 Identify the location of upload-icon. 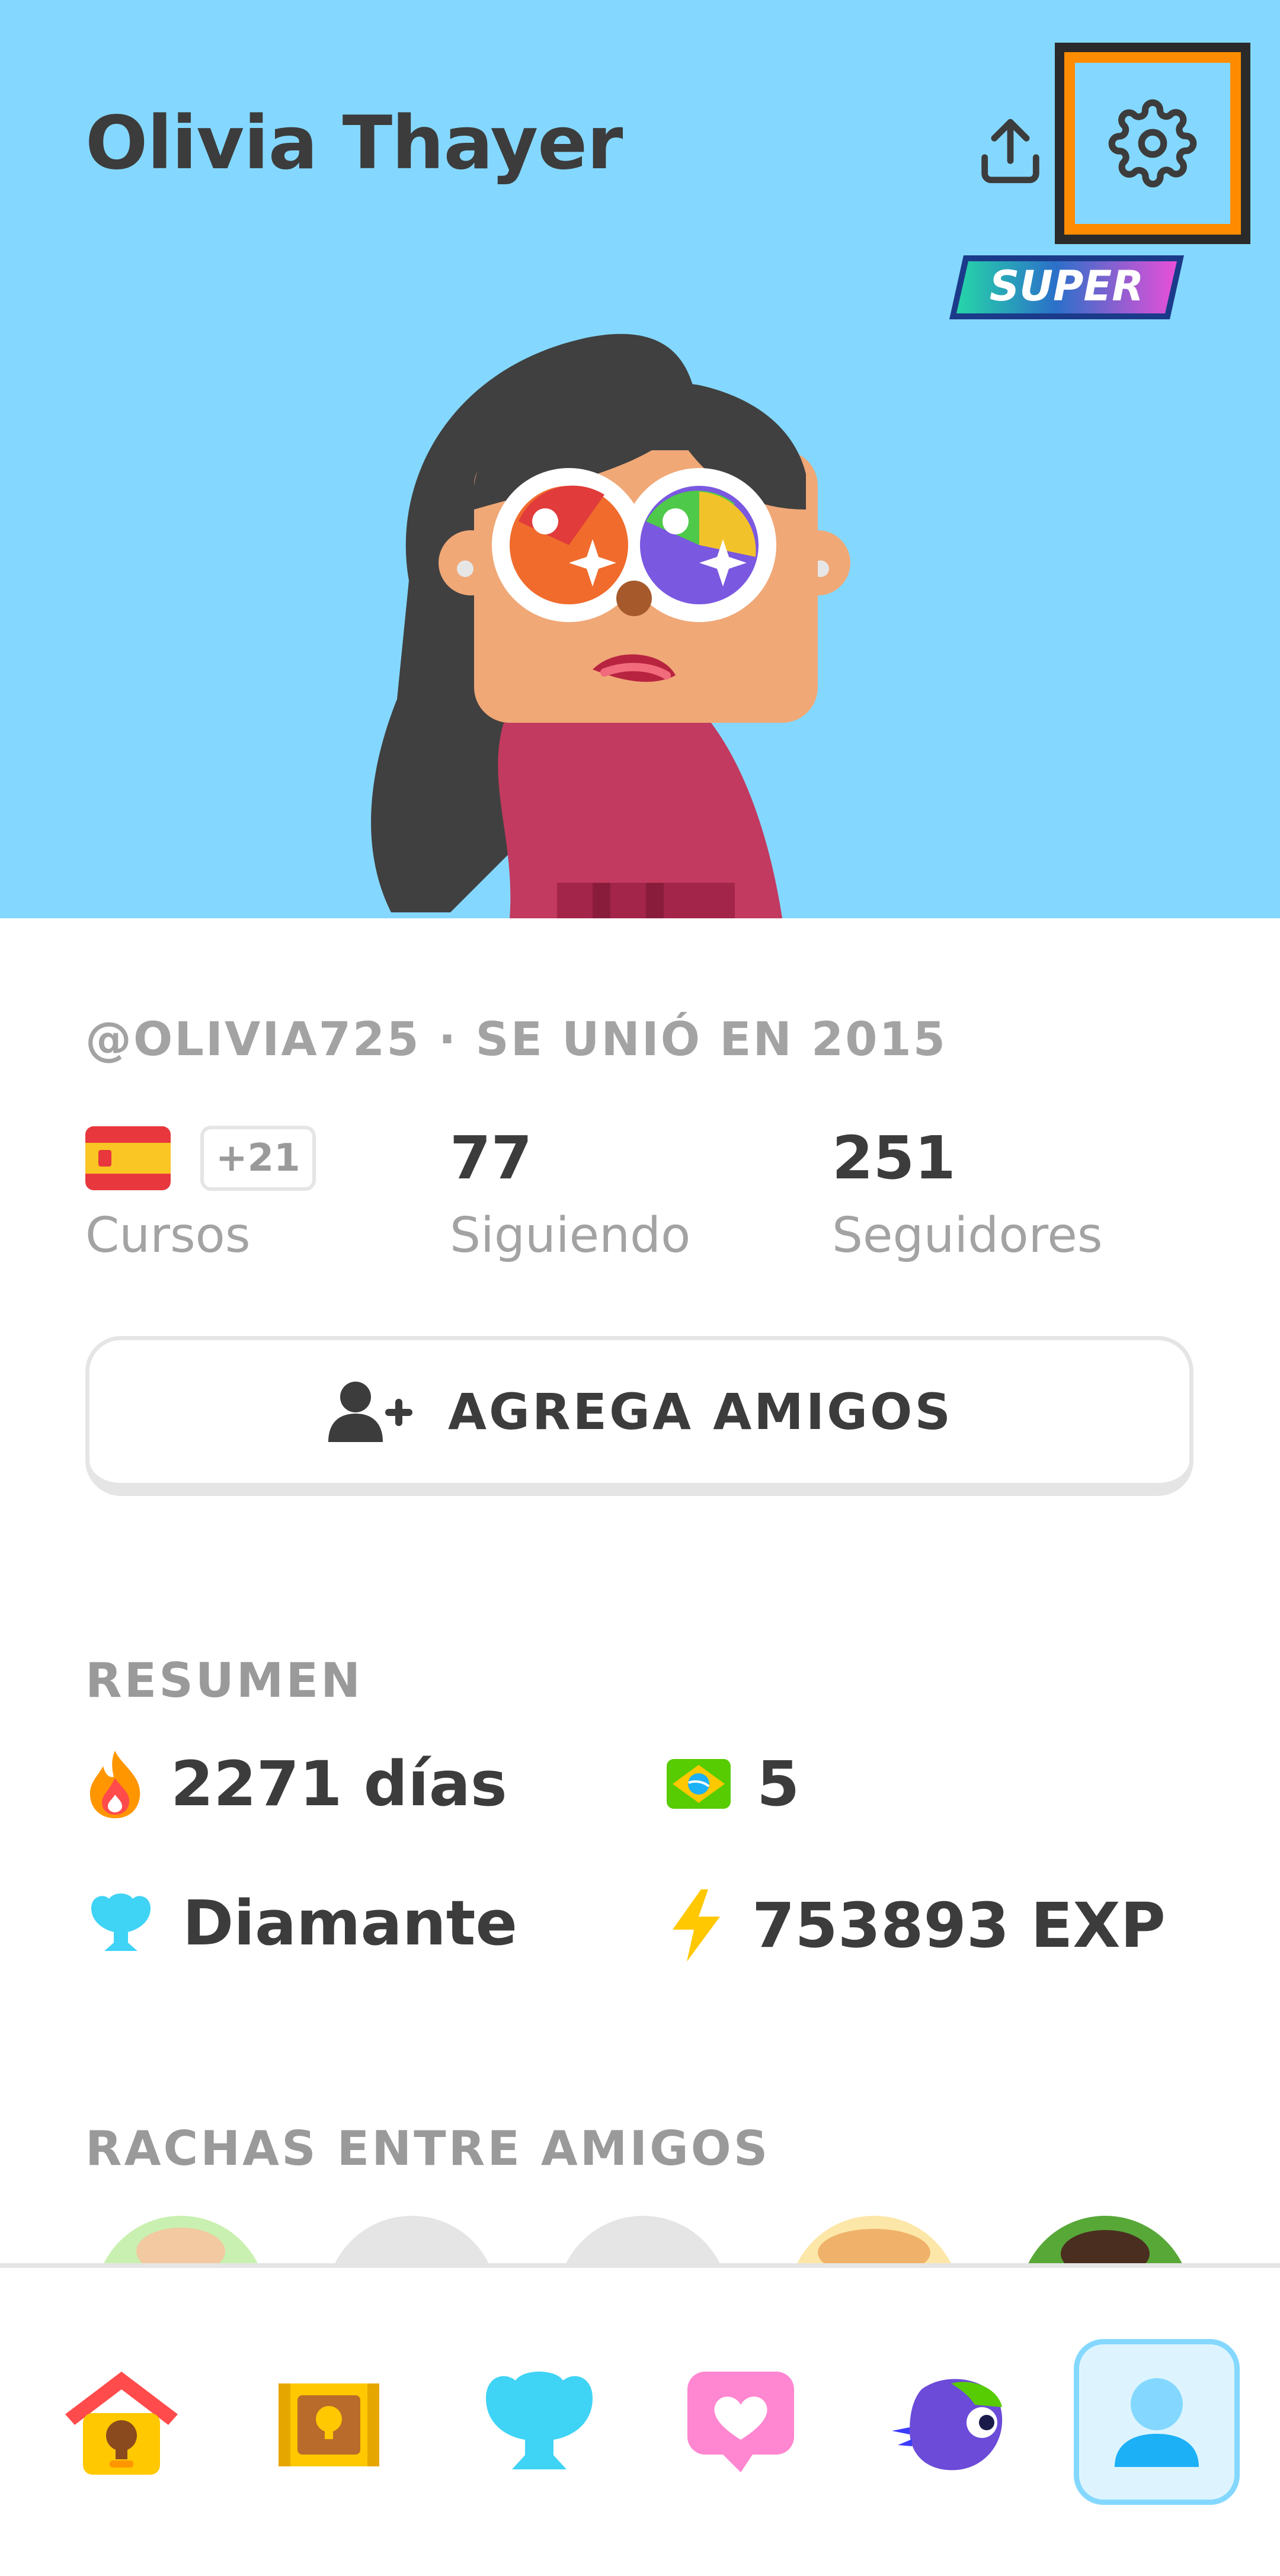
(1010, 151).